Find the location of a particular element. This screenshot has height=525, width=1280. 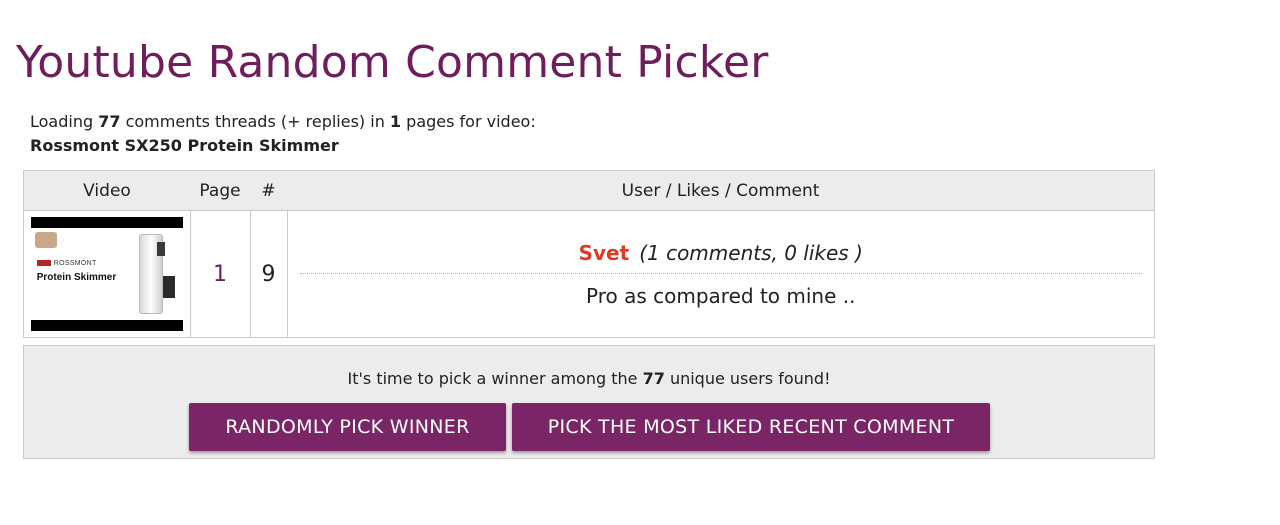

thumbnail-image: ROSSMONT Protein Skimmer is located at coordinates (106, 274).